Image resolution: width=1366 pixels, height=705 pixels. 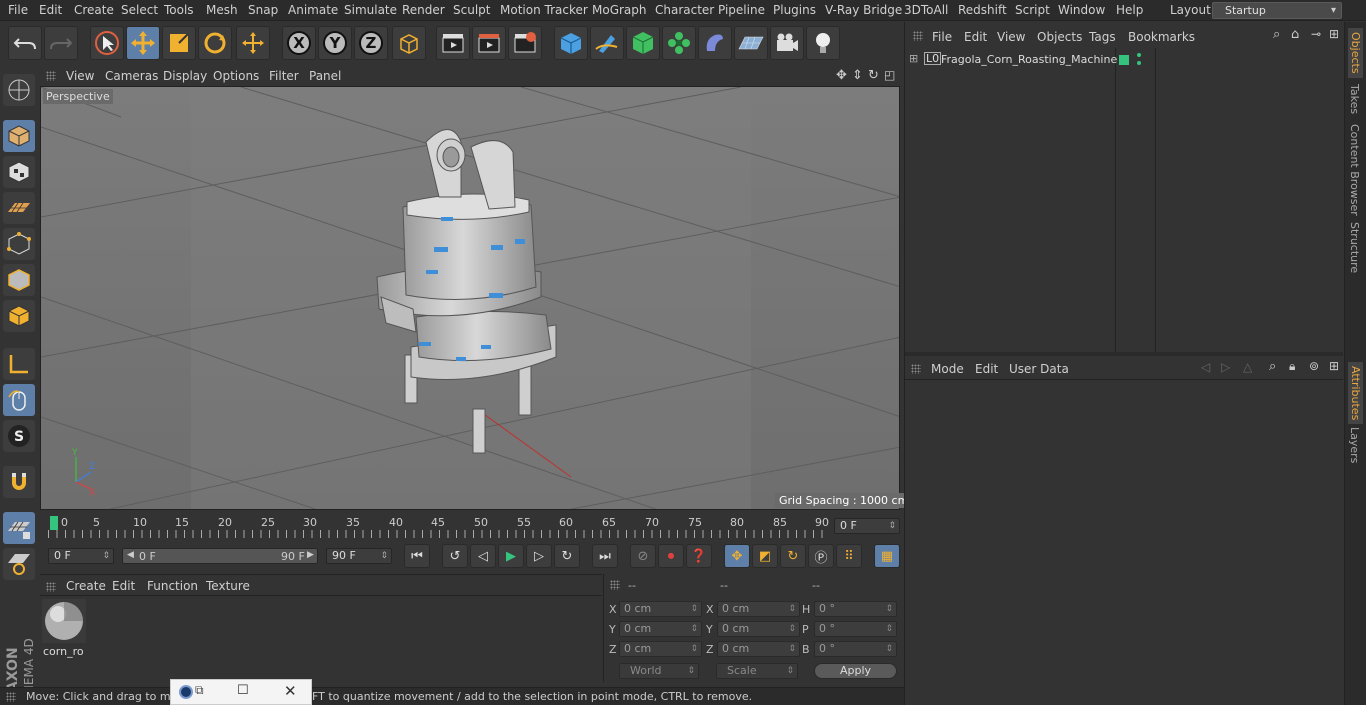 What do you see at coordinates (18, 10) in the screenshot?
I see `menu-file: File` at bounding box center [18, 10].